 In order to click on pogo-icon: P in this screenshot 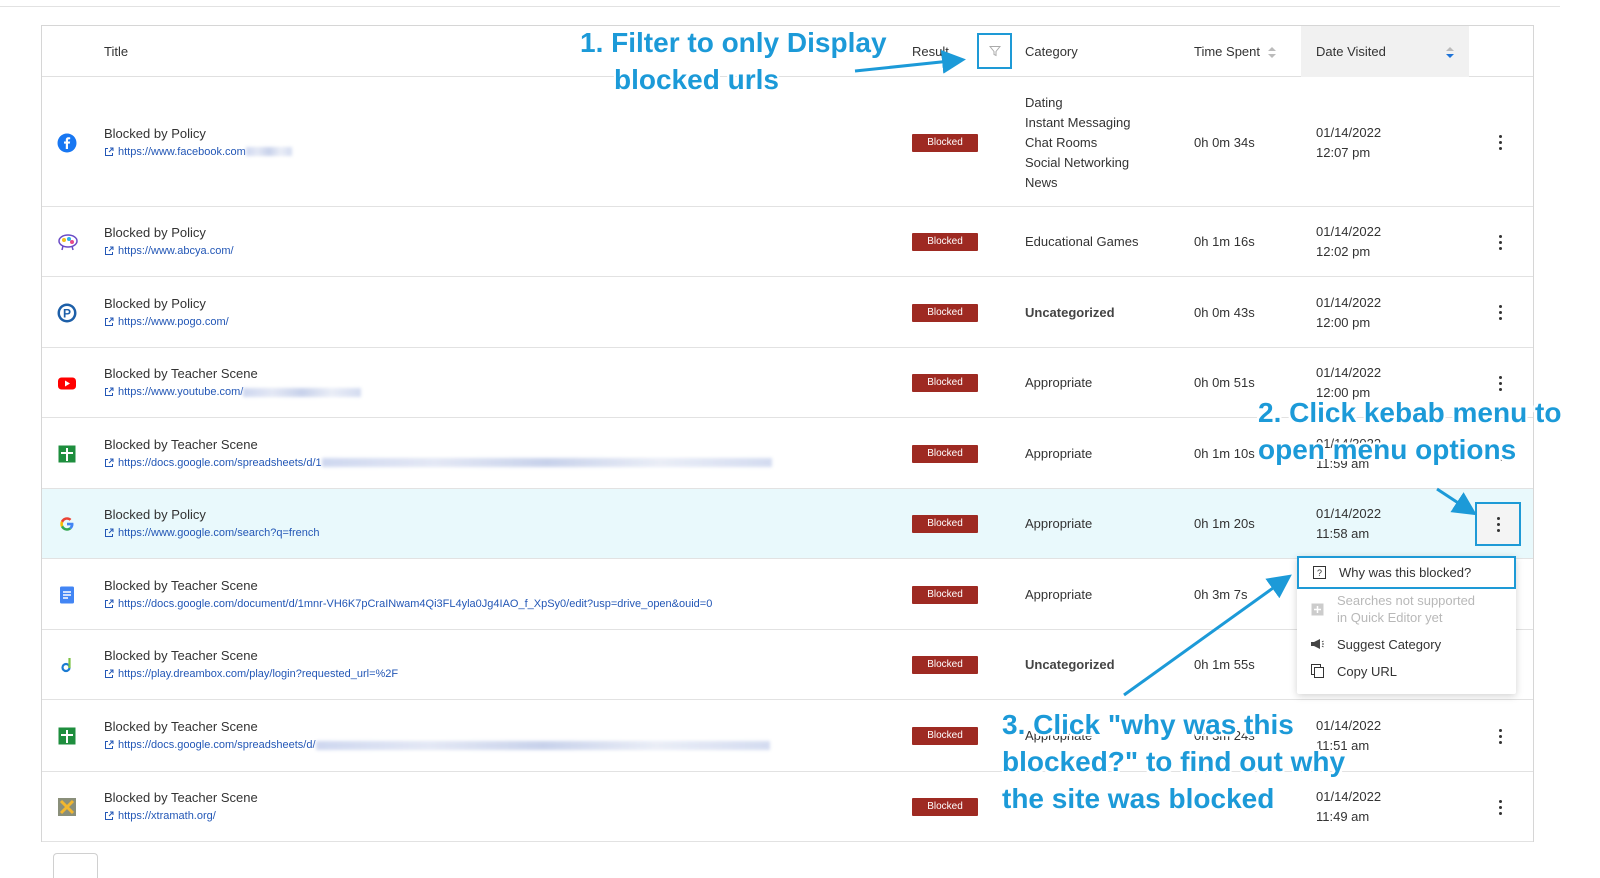, I will do `click(67, 313)`.